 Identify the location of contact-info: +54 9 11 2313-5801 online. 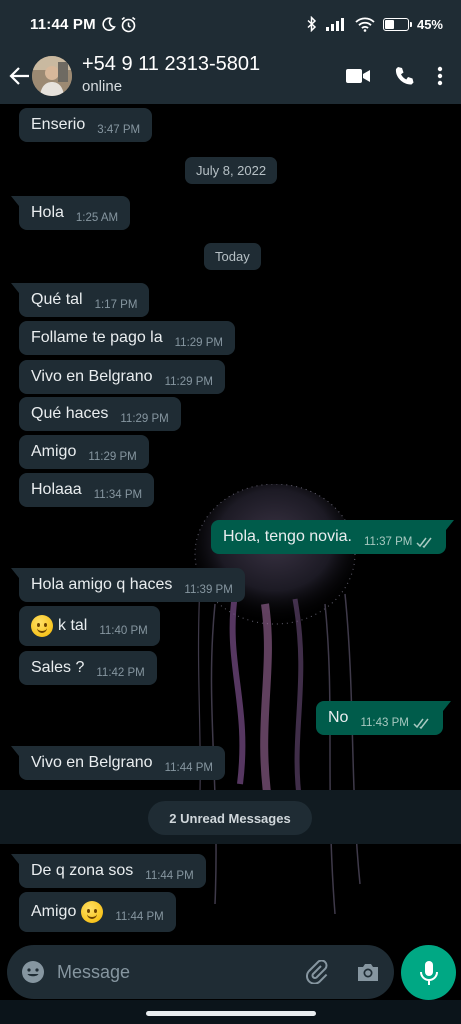
(213, 74).